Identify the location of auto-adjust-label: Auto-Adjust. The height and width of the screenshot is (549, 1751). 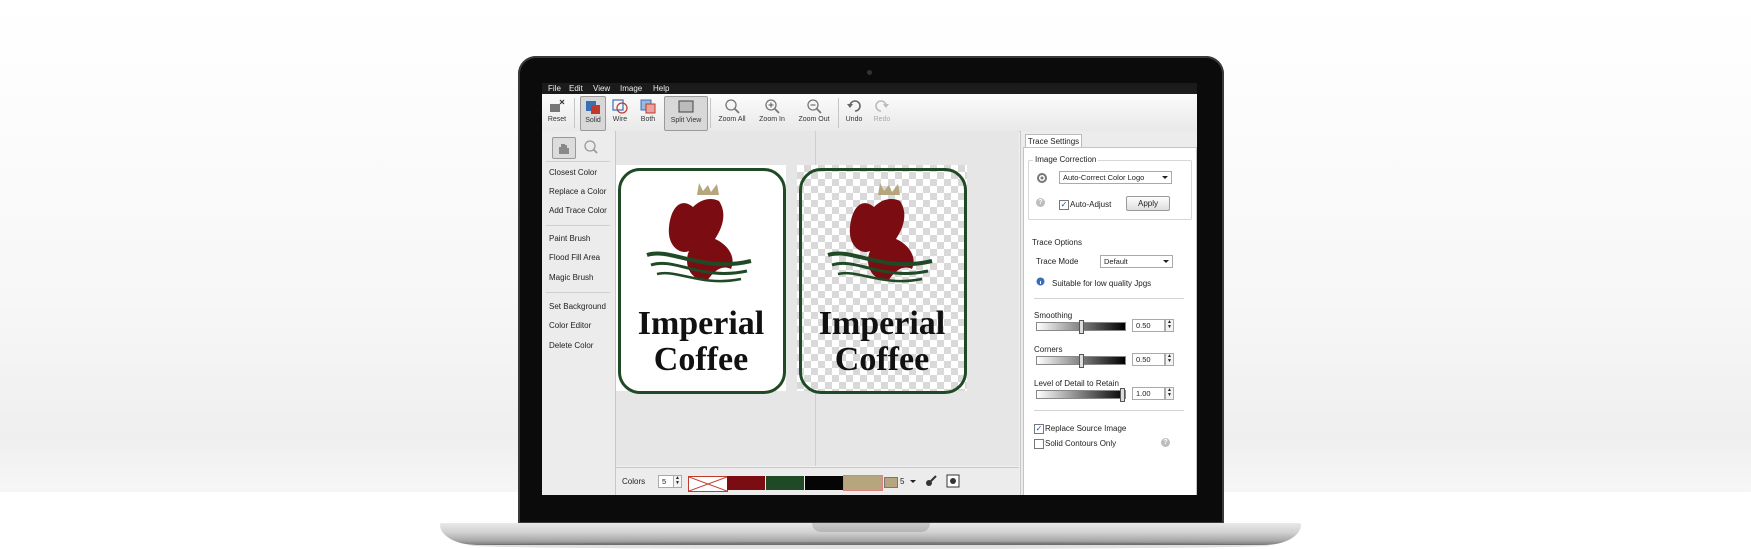
(1091, 204).